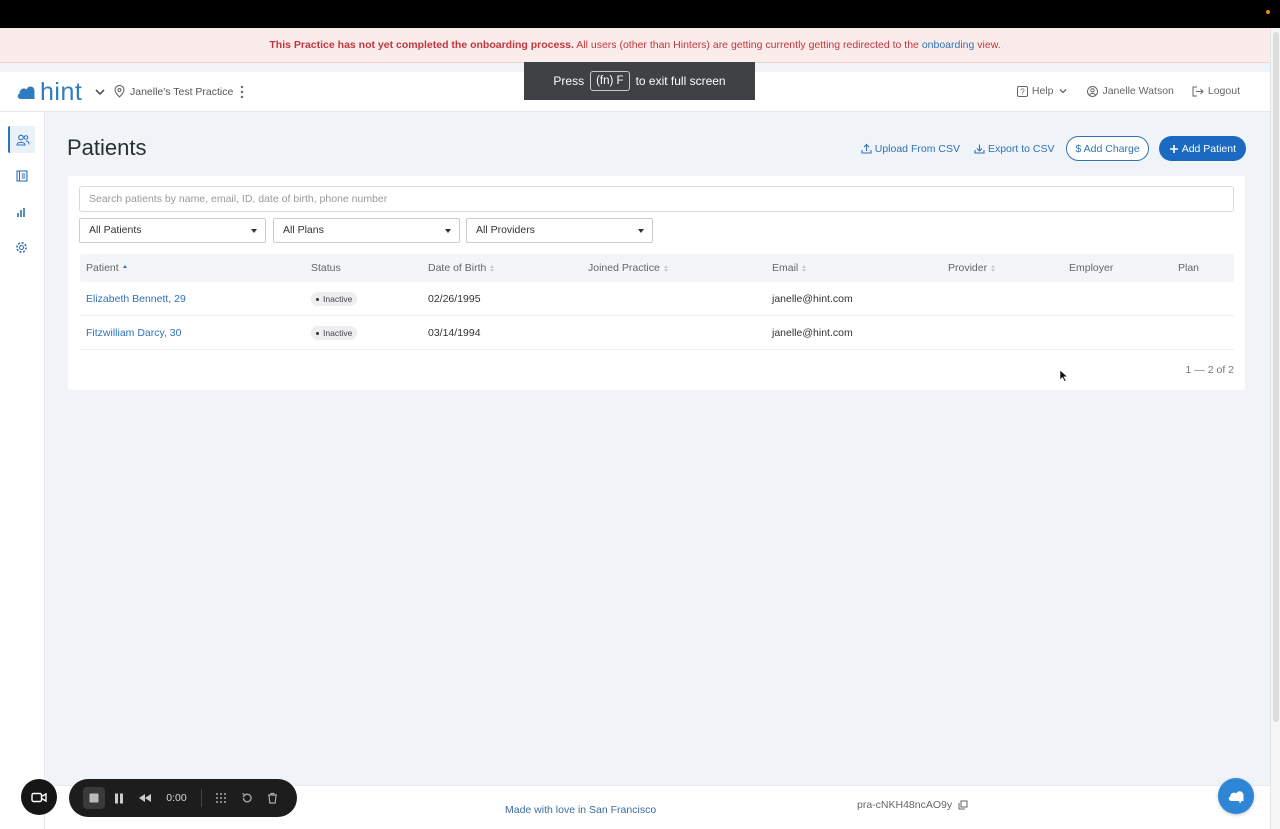  I want to click on made-with-love-text: Made with love in San Francisco, so click(581, 810).